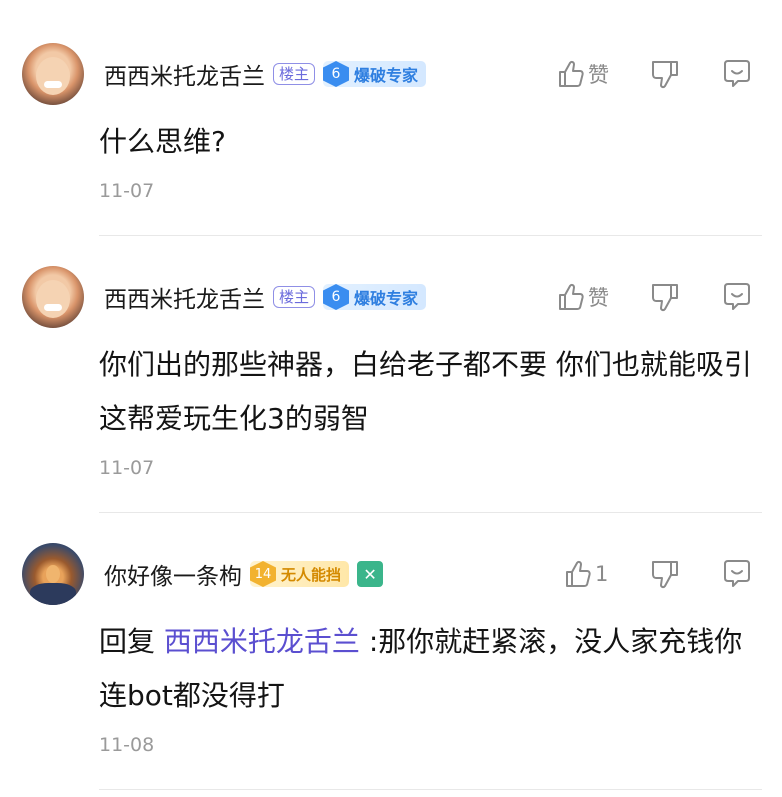  What do you see at coordinates (311, 574) in the screenshot?
I see `badge-label: 无人能挡` at bounding box center [311, 574].